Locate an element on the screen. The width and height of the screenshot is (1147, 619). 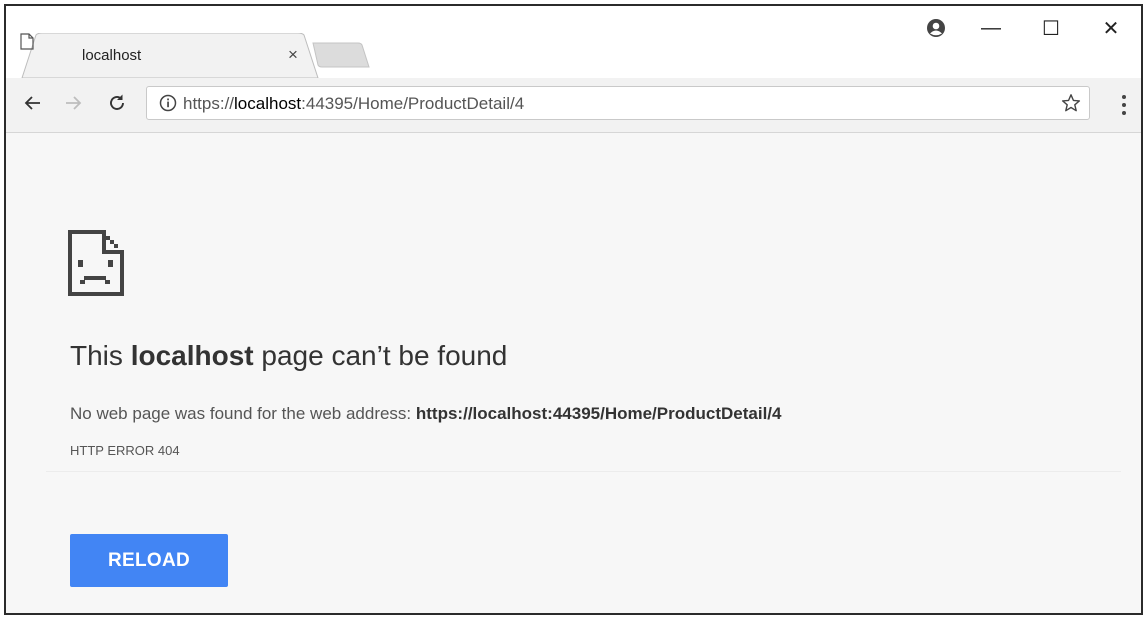
title-prefix: This is located at coordinates (100, 355).